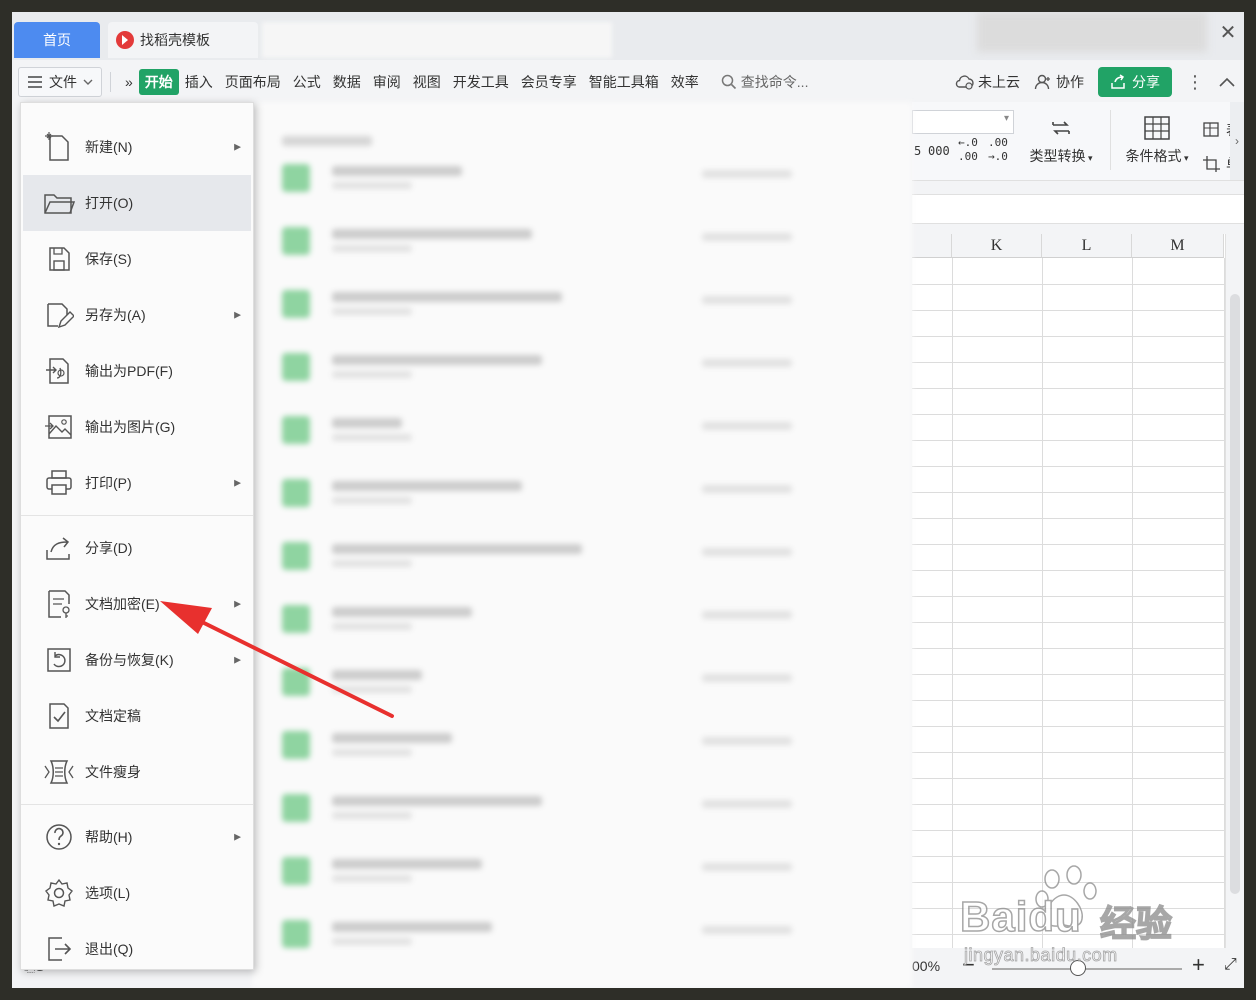 This screenshot has width=1256, height=1000. What do you see at coordinates (427, 82) in the screenshot?
I see `tab-view: 视图` at bounding box center [427, 82].